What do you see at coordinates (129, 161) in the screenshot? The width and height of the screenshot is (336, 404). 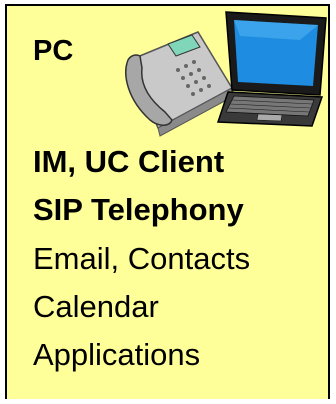 I see `card-line-im-uc-client: IM, UC Client` at bounding box center [129, 161].